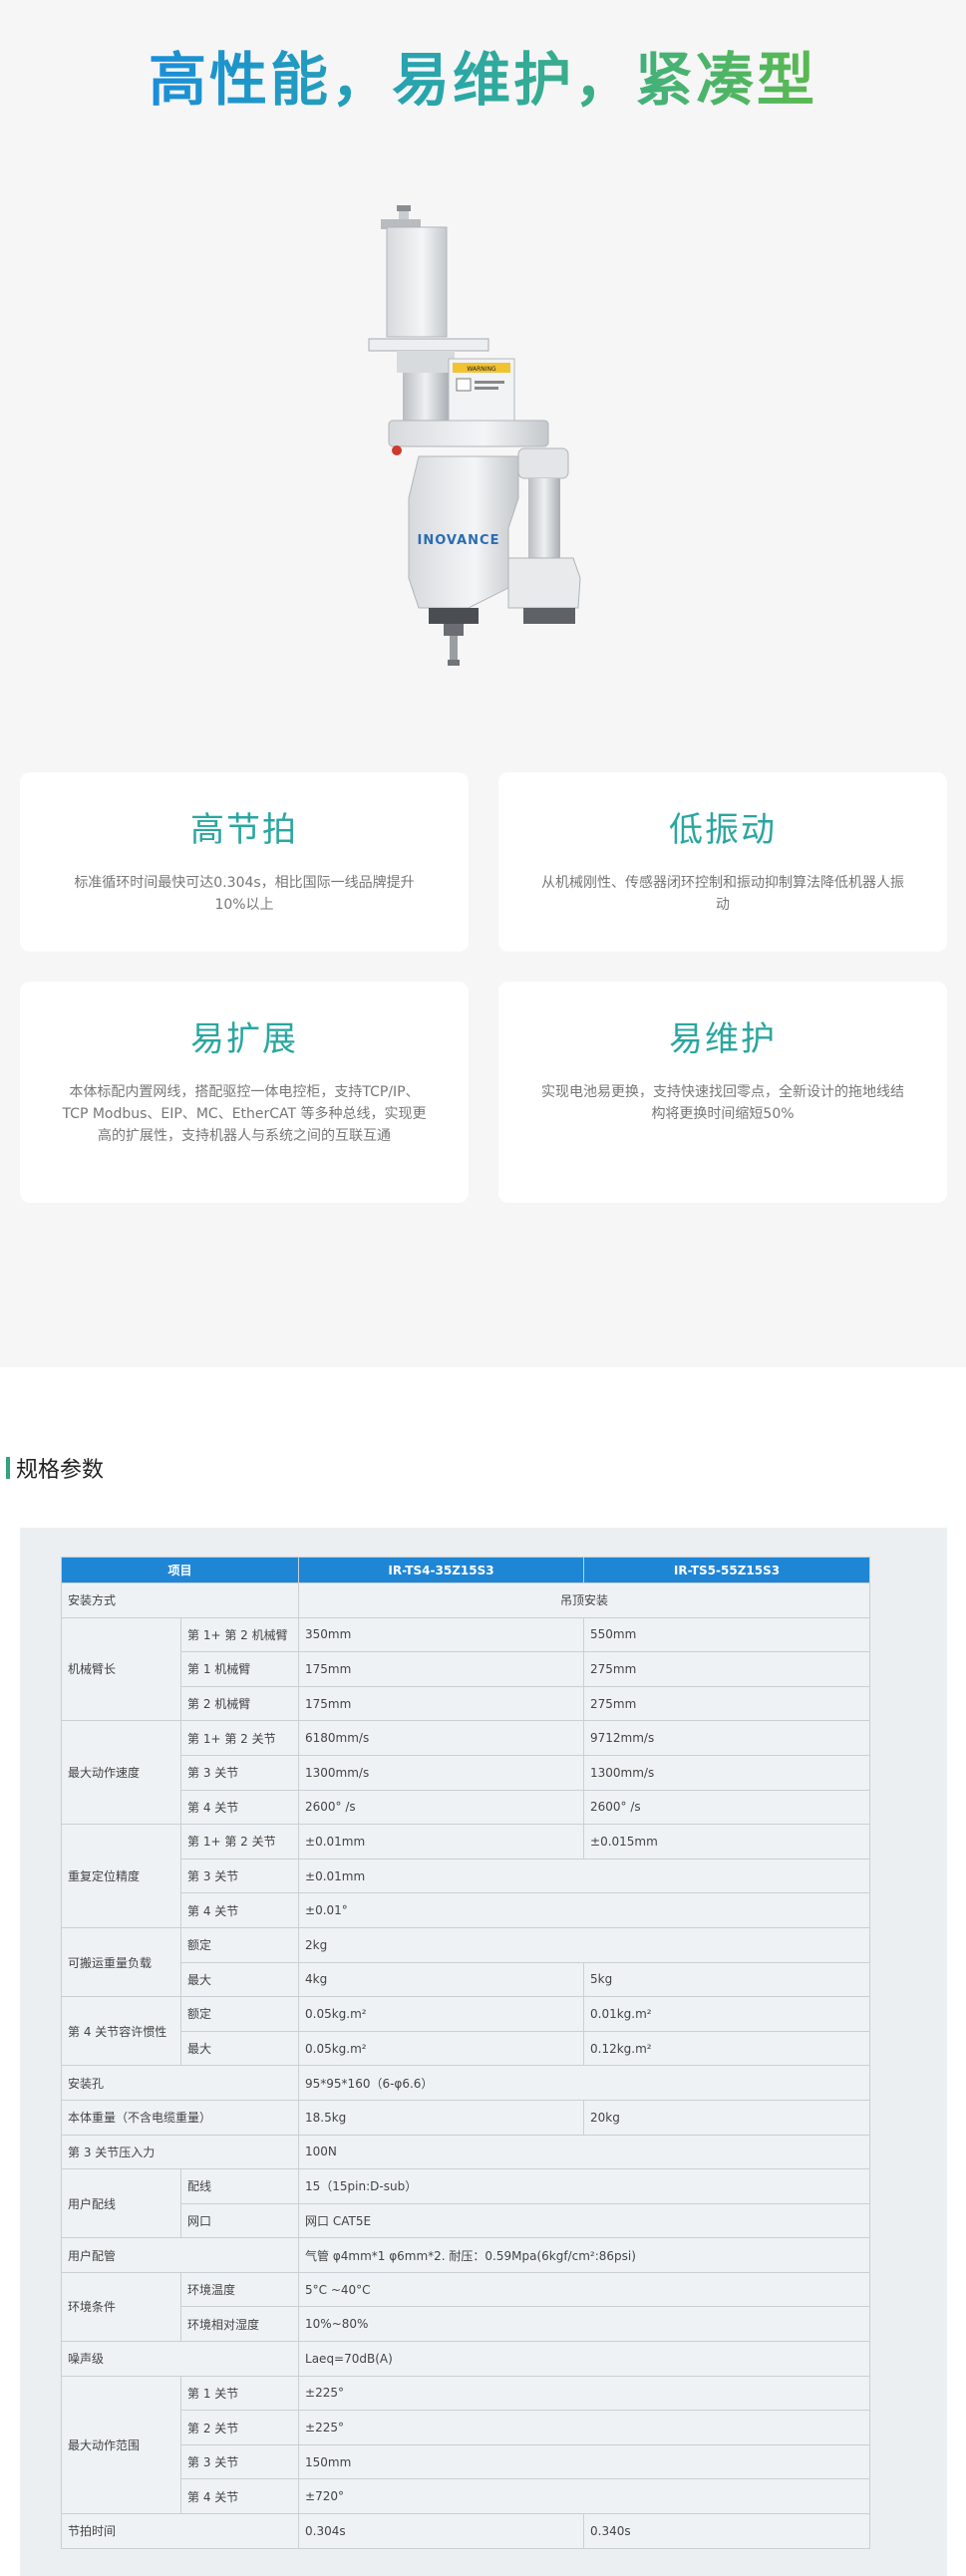 The height and width of the screenshot is (2576, 966). I want to click on row-label: 配线, so click(239, 2186).